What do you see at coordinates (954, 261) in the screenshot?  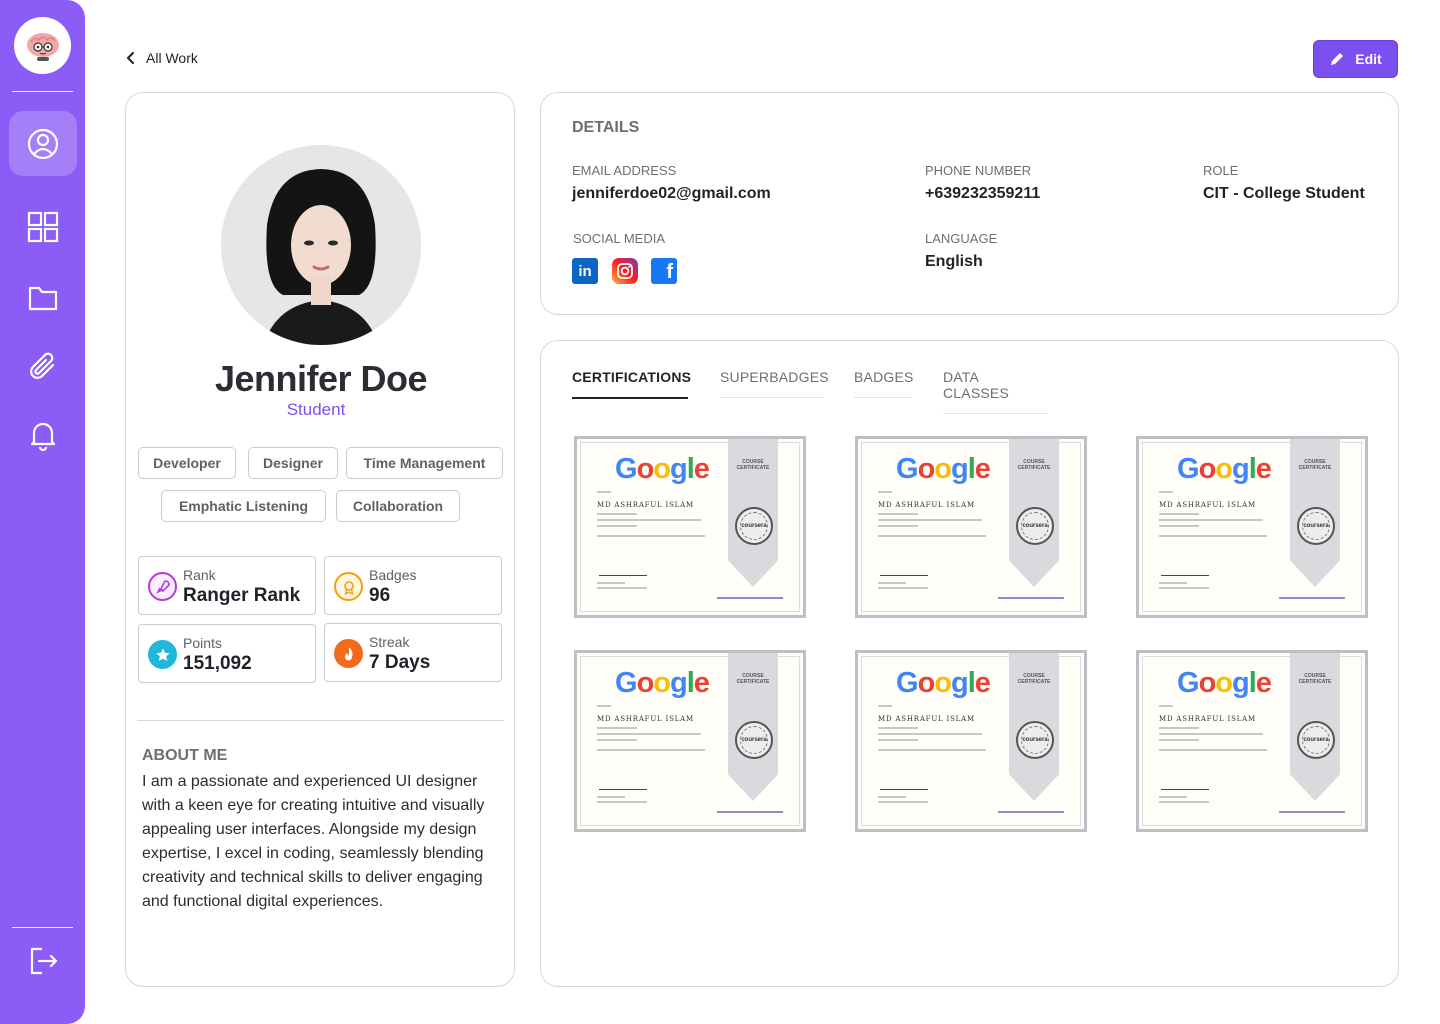 I see `language-value: English` at bounding box center [954, 261].